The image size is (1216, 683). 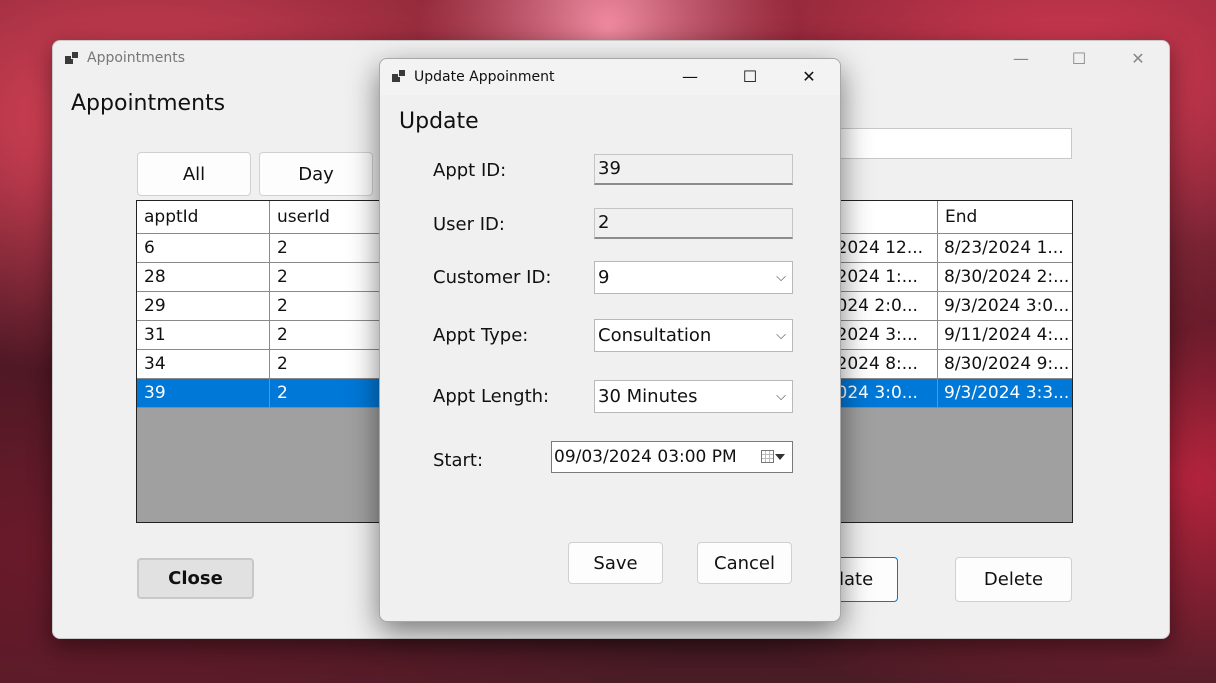 I want to click on close-button: Close, so click(x=195, y=578).